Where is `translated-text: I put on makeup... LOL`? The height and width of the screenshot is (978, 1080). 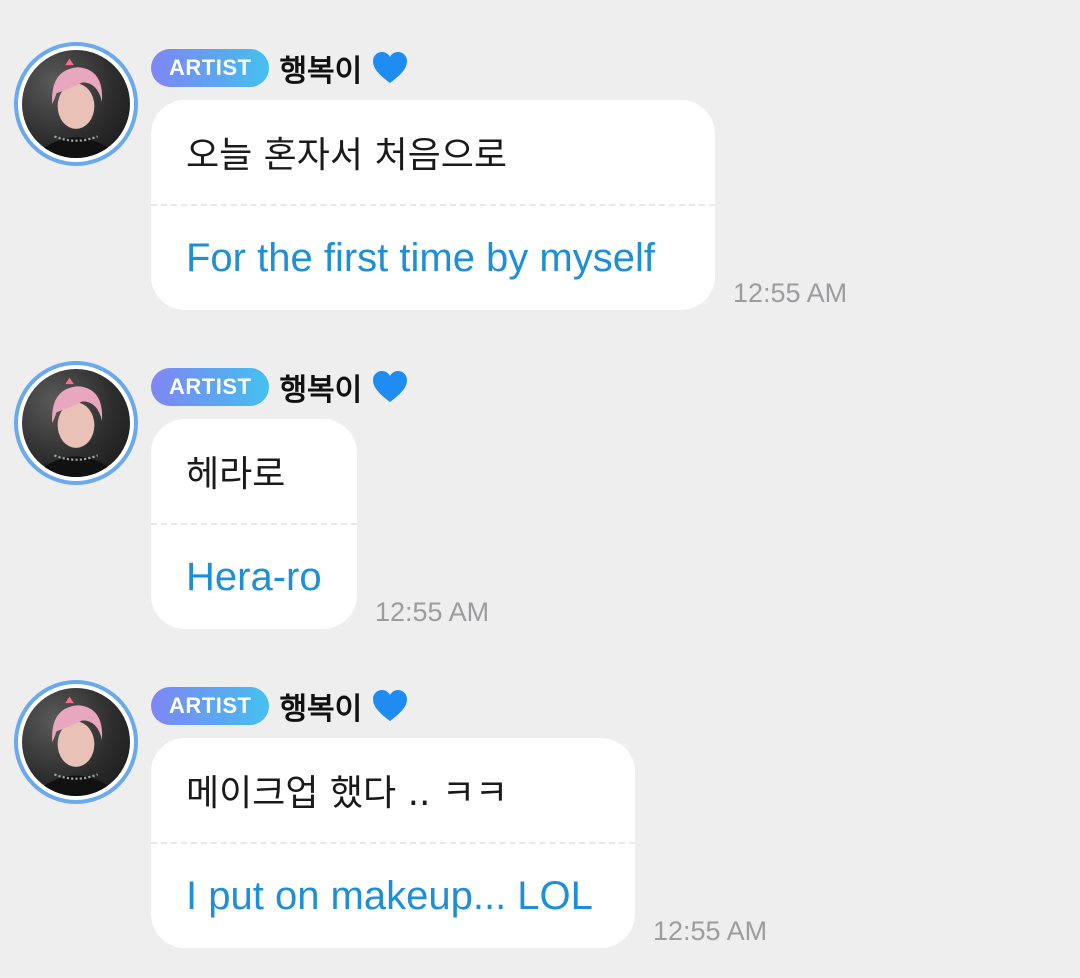 translated-text: I put on makeup... LOL is located at coordinates (389, 895).